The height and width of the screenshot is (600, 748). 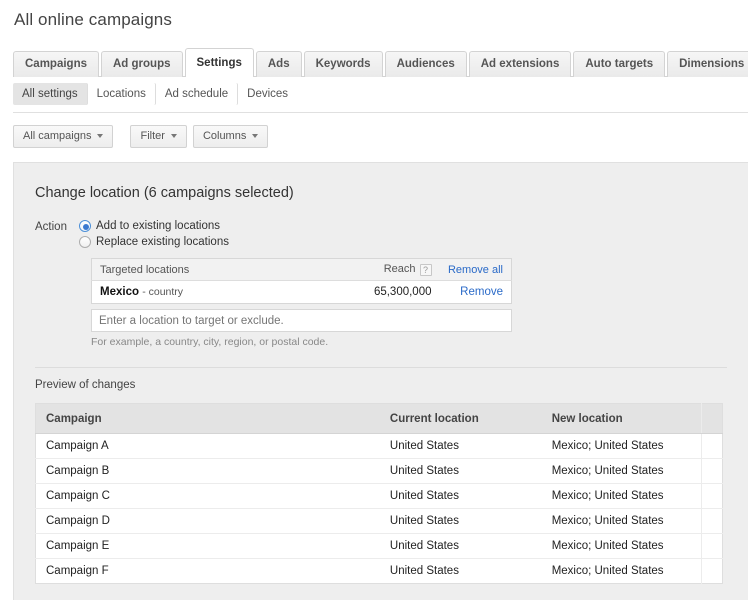 I want to click on campaign-cell: Campaign C, so click(x=207, y=496).